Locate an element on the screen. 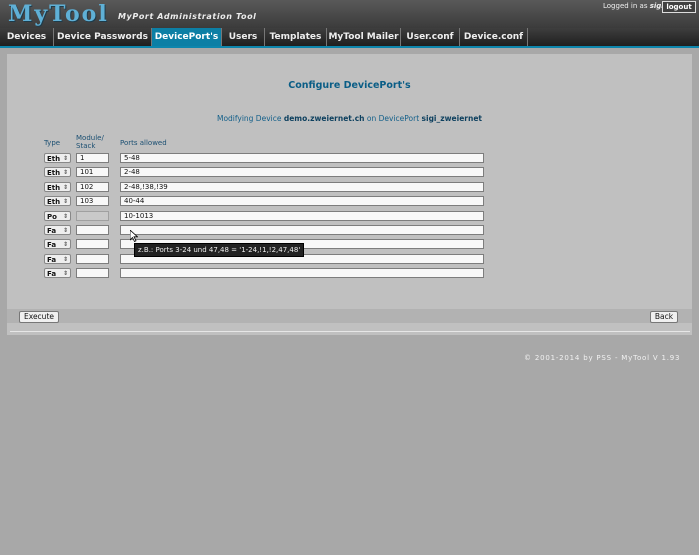  col-header-type: Type is located at coordinates (52, 143).